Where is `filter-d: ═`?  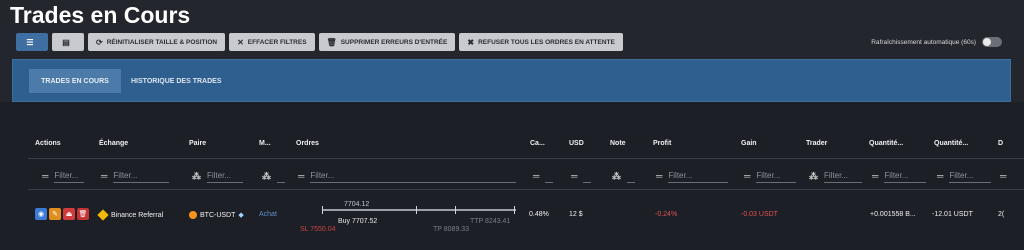 filter-d: ═ is located at coordinates (1006, 176).